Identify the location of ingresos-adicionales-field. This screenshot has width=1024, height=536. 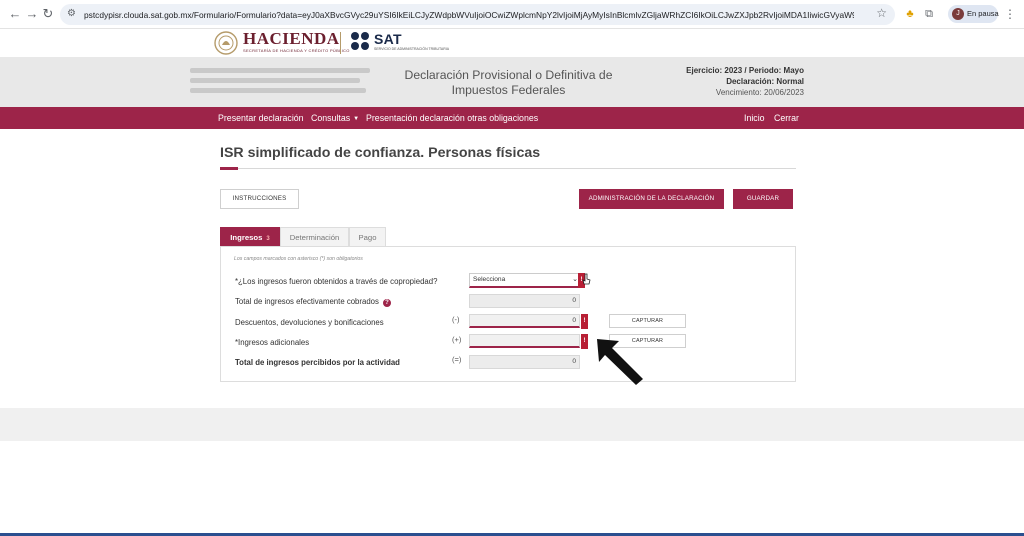
(524, 341).